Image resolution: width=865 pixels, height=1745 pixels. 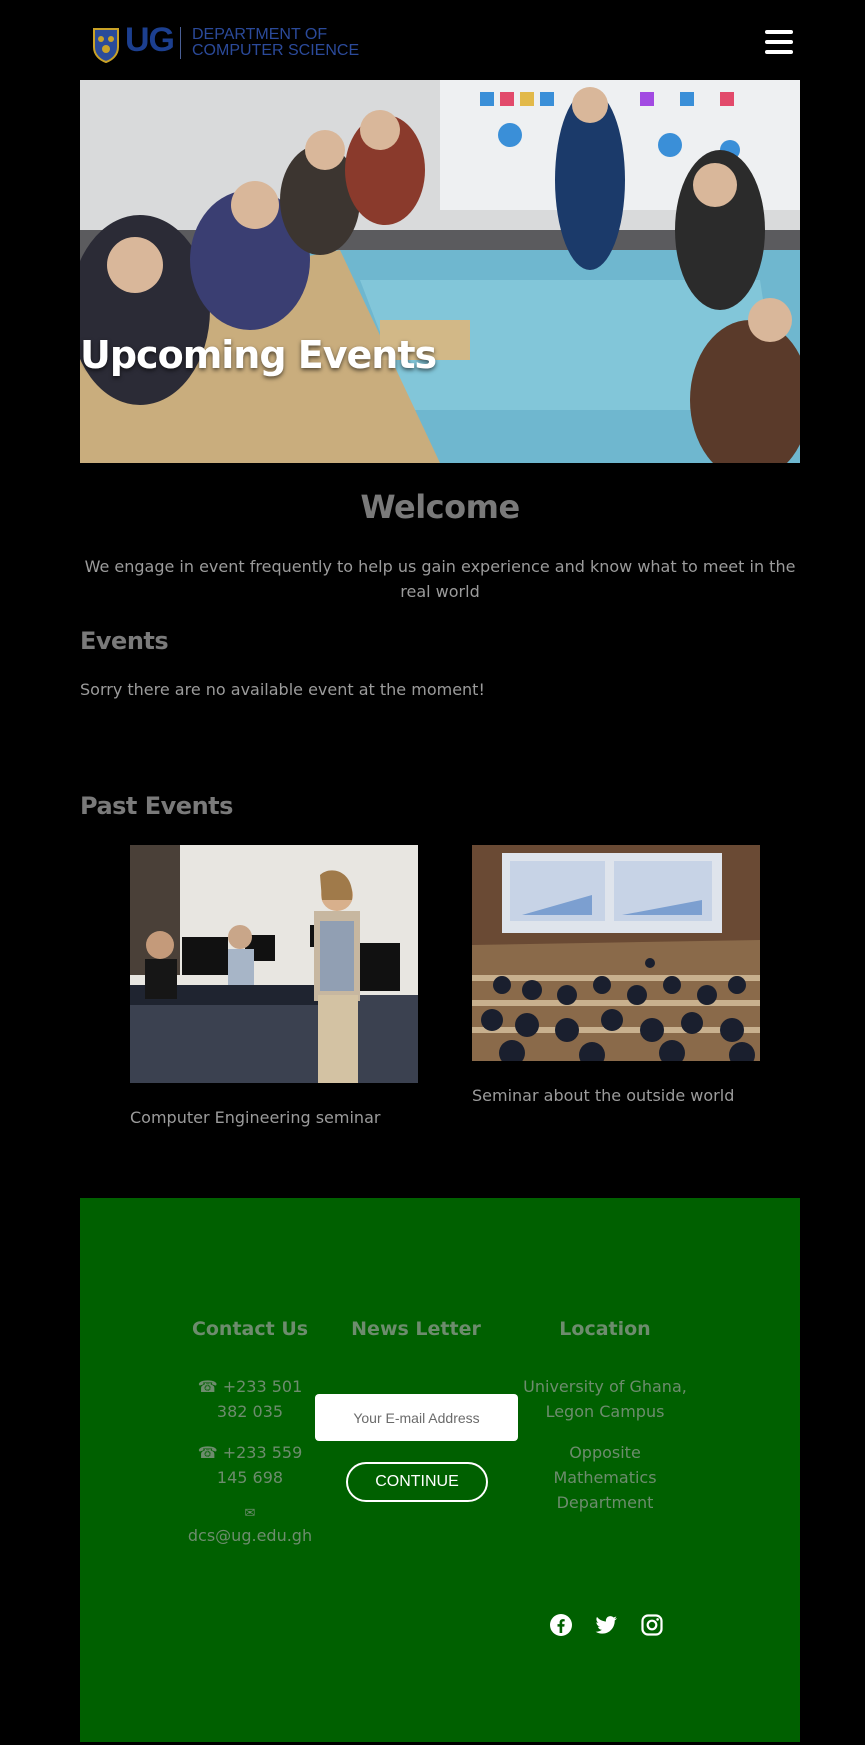 I want to click on welcome-title: Welcome, so click(x=440, y=507).